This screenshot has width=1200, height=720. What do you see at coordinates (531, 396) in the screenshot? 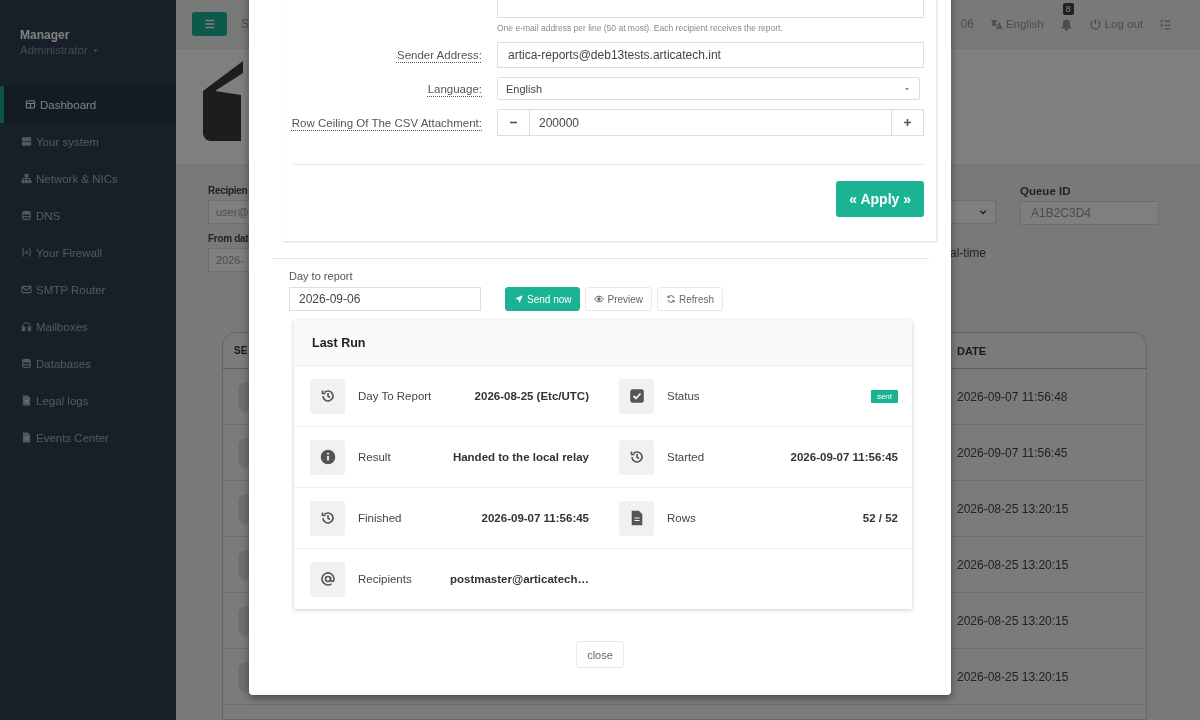
I see `field-value: 2026-08-25 (Etc/UTC)` at bounding box center [531, 396].